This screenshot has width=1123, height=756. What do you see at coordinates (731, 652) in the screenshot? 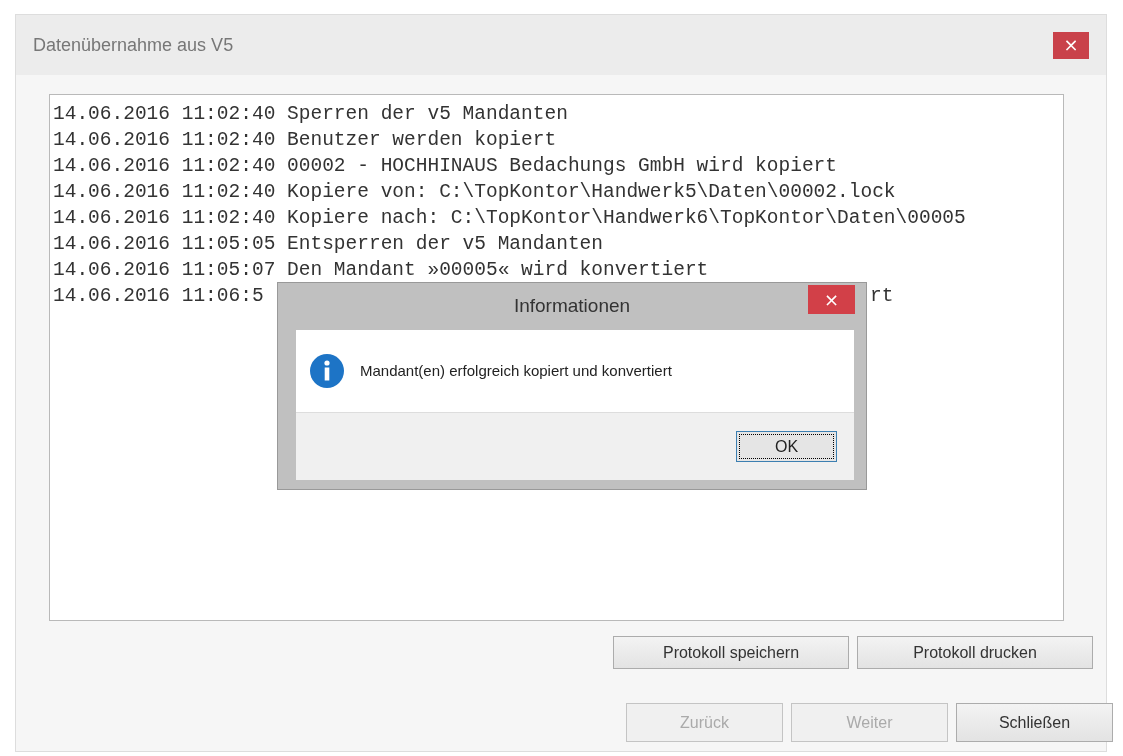
I see `dialog-button: Protokoll speichern` at bounding box center [731, 652].